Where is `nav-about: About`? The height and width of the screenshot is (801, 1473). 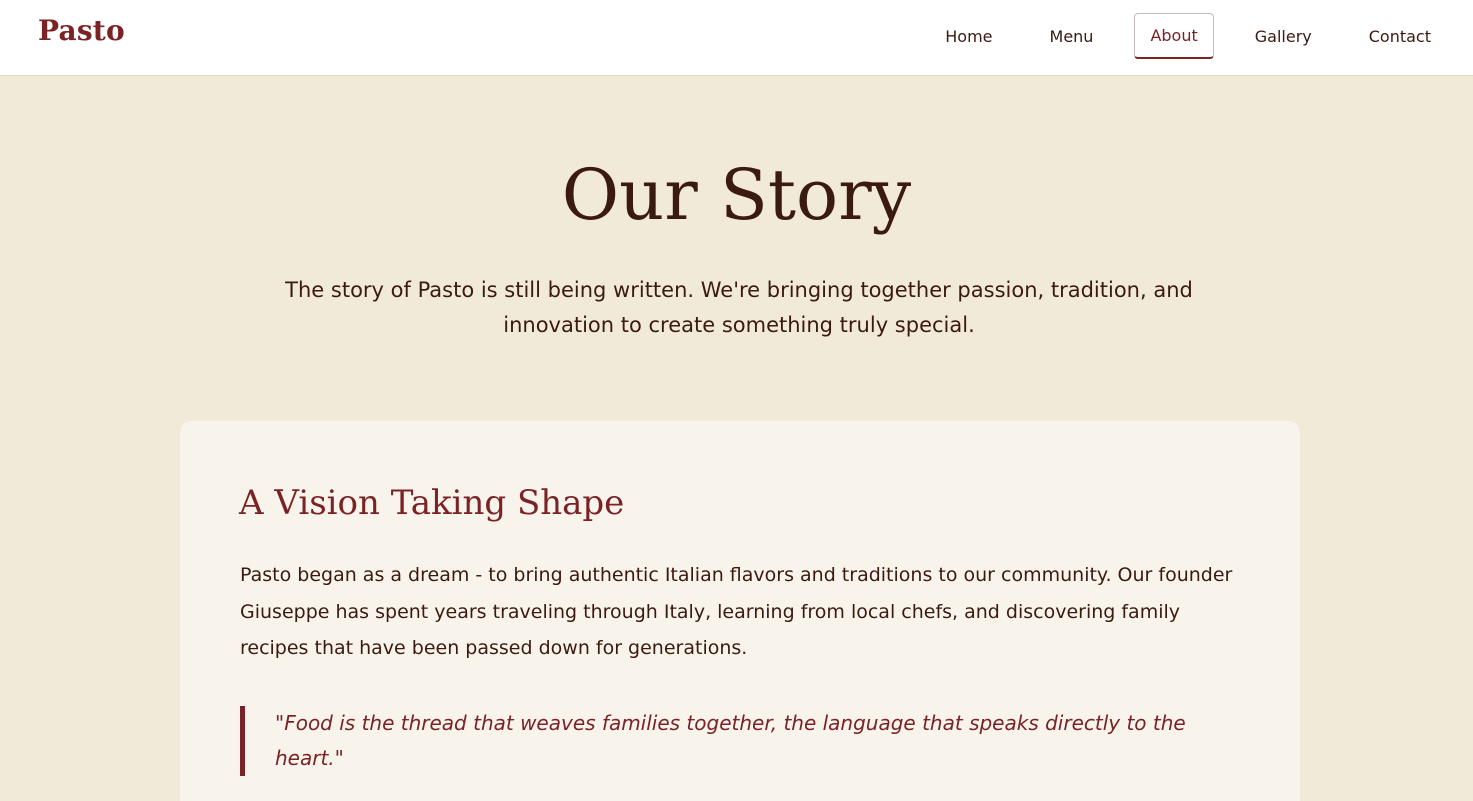 nav-about: About is located at coordinates (1174, 36).